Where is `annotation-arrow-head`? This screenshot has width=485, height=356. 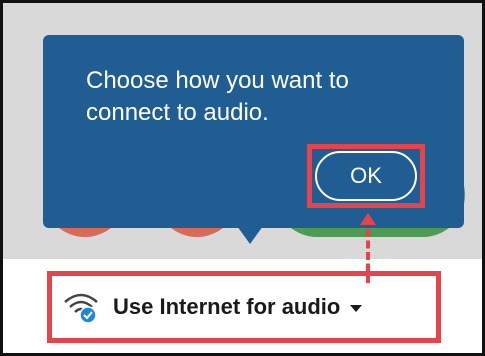
annotation-arrow-head is located at coordinates (368, 219).